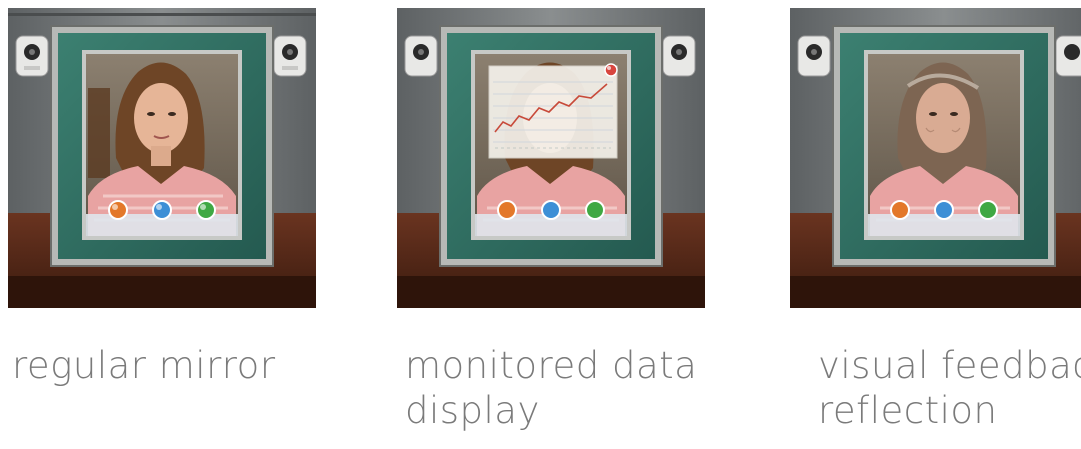 Image resolution: width=1081 pixels, height=449 pixels. I want to click on caption-monitored-data-display: monitored data display, so click(551, 388).